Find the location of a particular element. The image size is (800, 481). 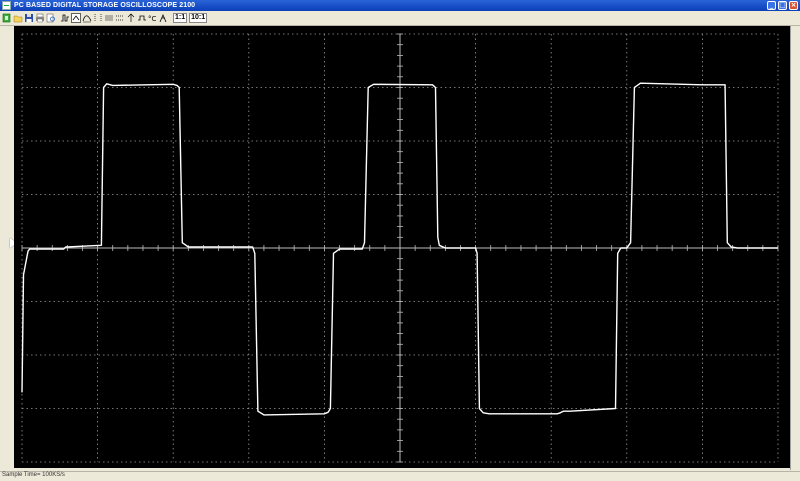

print-icon is located at coordinates (40, 18).